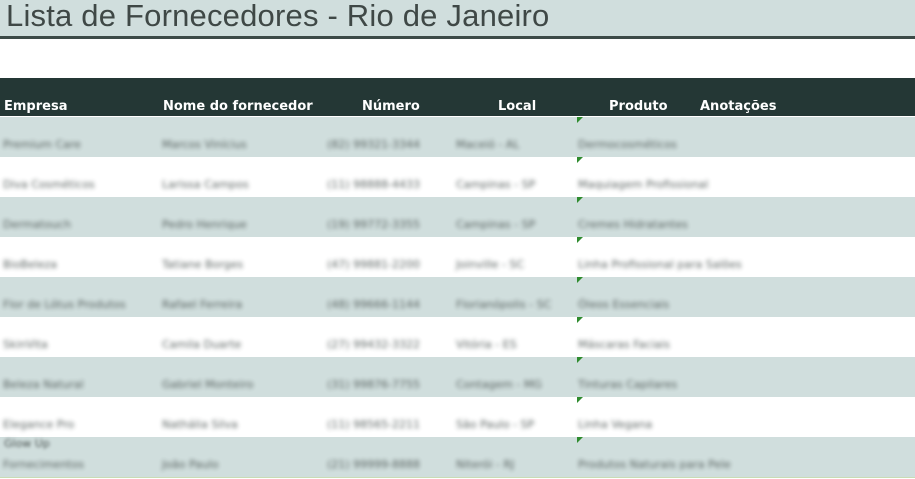 The height and width of the screenshot is (479, 915). I want to click on title-bar: Lista de Fornecedores - Rio de Janeiro, so click(457, 19).